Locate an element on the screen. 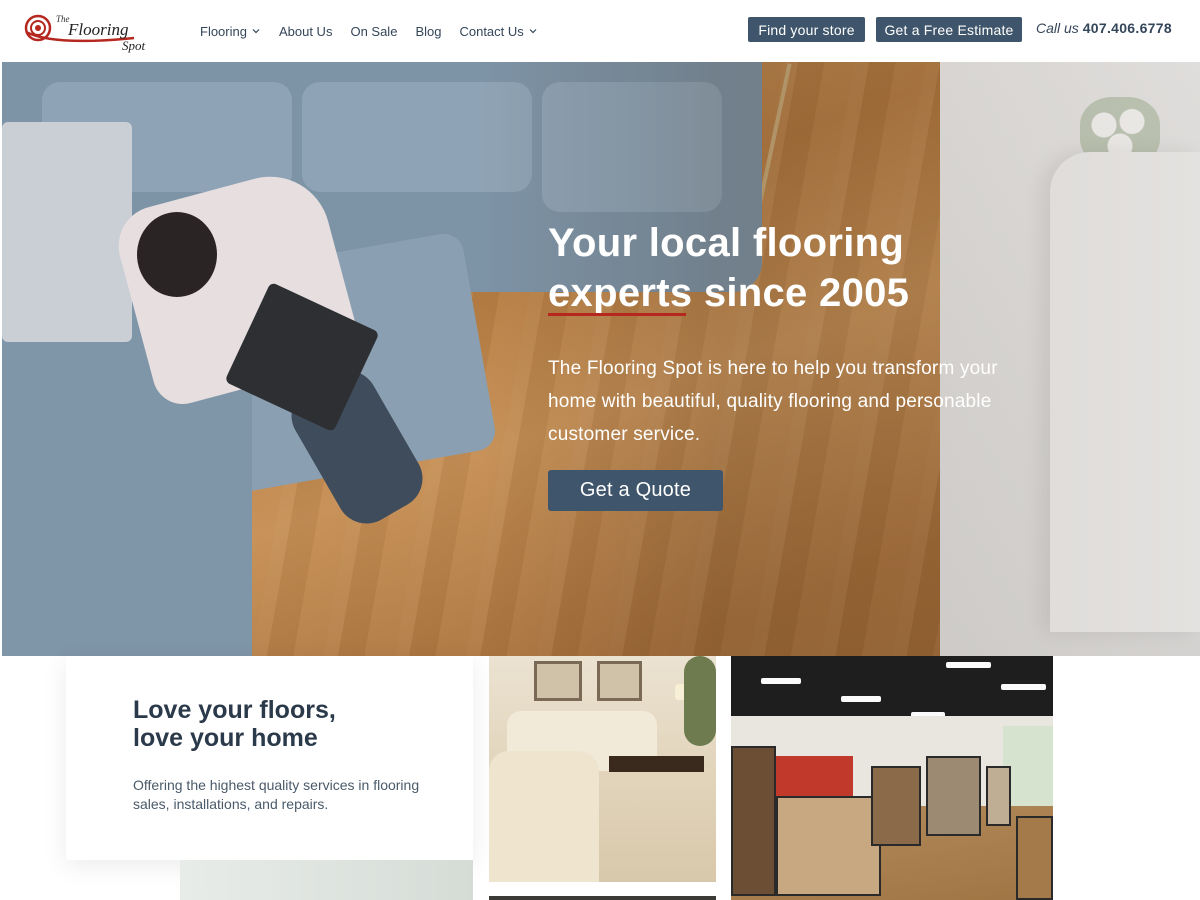  hero-title-rest: since 2005 is located at coordinates (801, 293).